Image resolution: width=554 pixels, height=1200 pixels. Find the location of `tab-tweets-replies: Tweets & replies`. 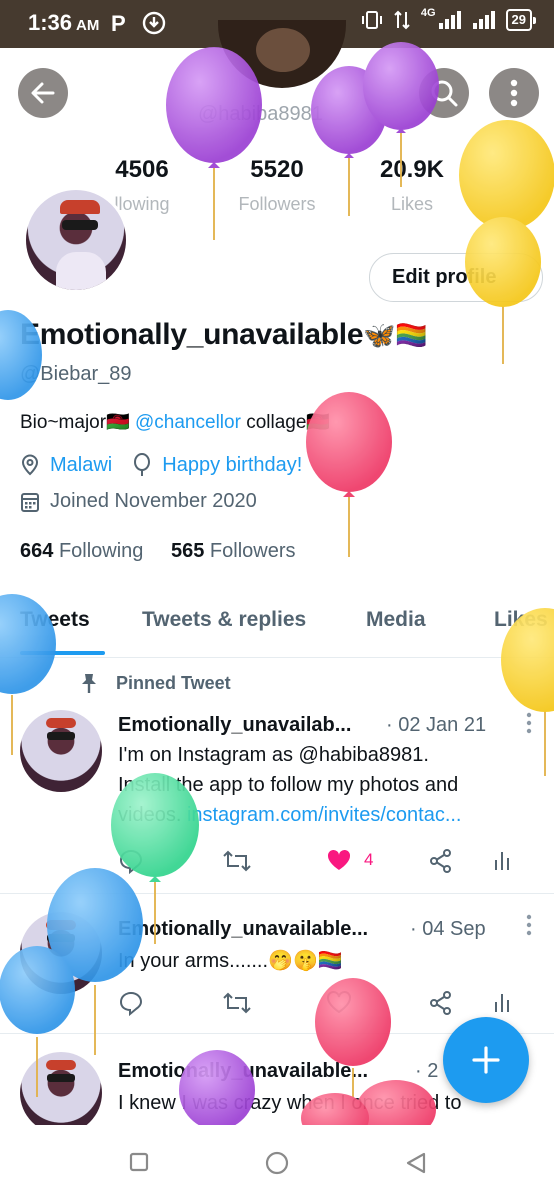

tab-tweets-replies: Tweets & replies is located at coordinates (224, 620).